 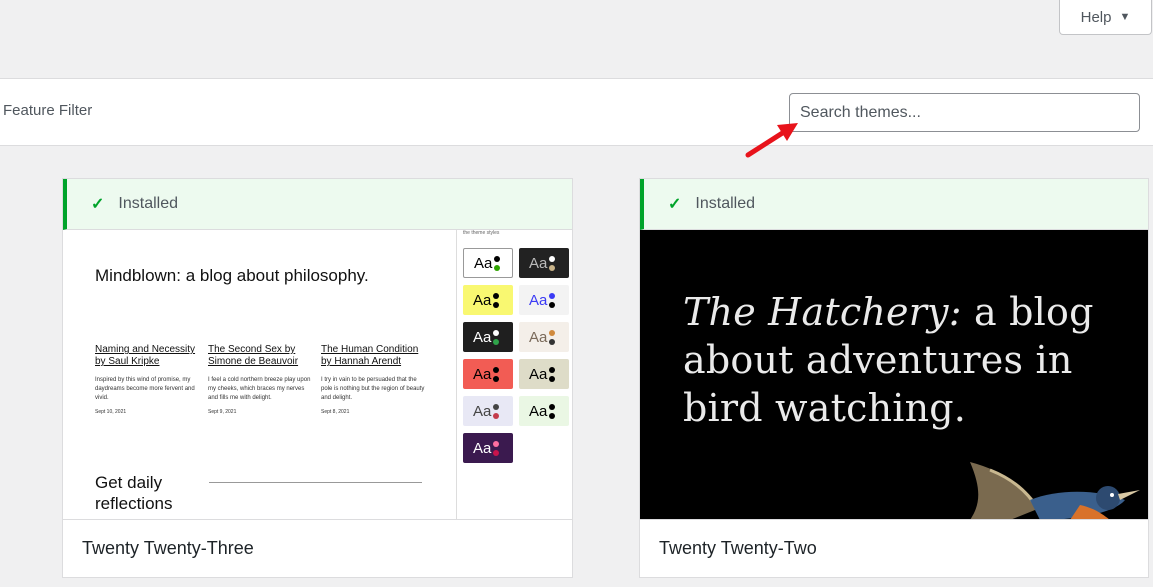 I want to click on caret-down-icon: ▼, so click(x=1125, y=17).